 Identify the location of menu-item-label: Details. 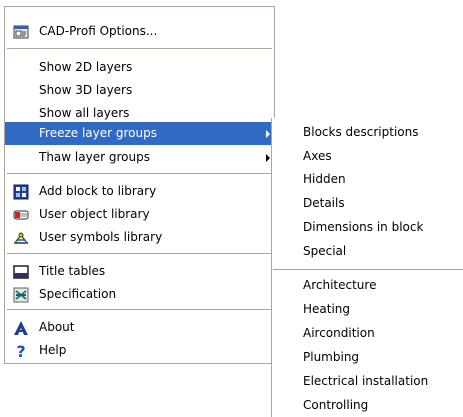
(324, 203).